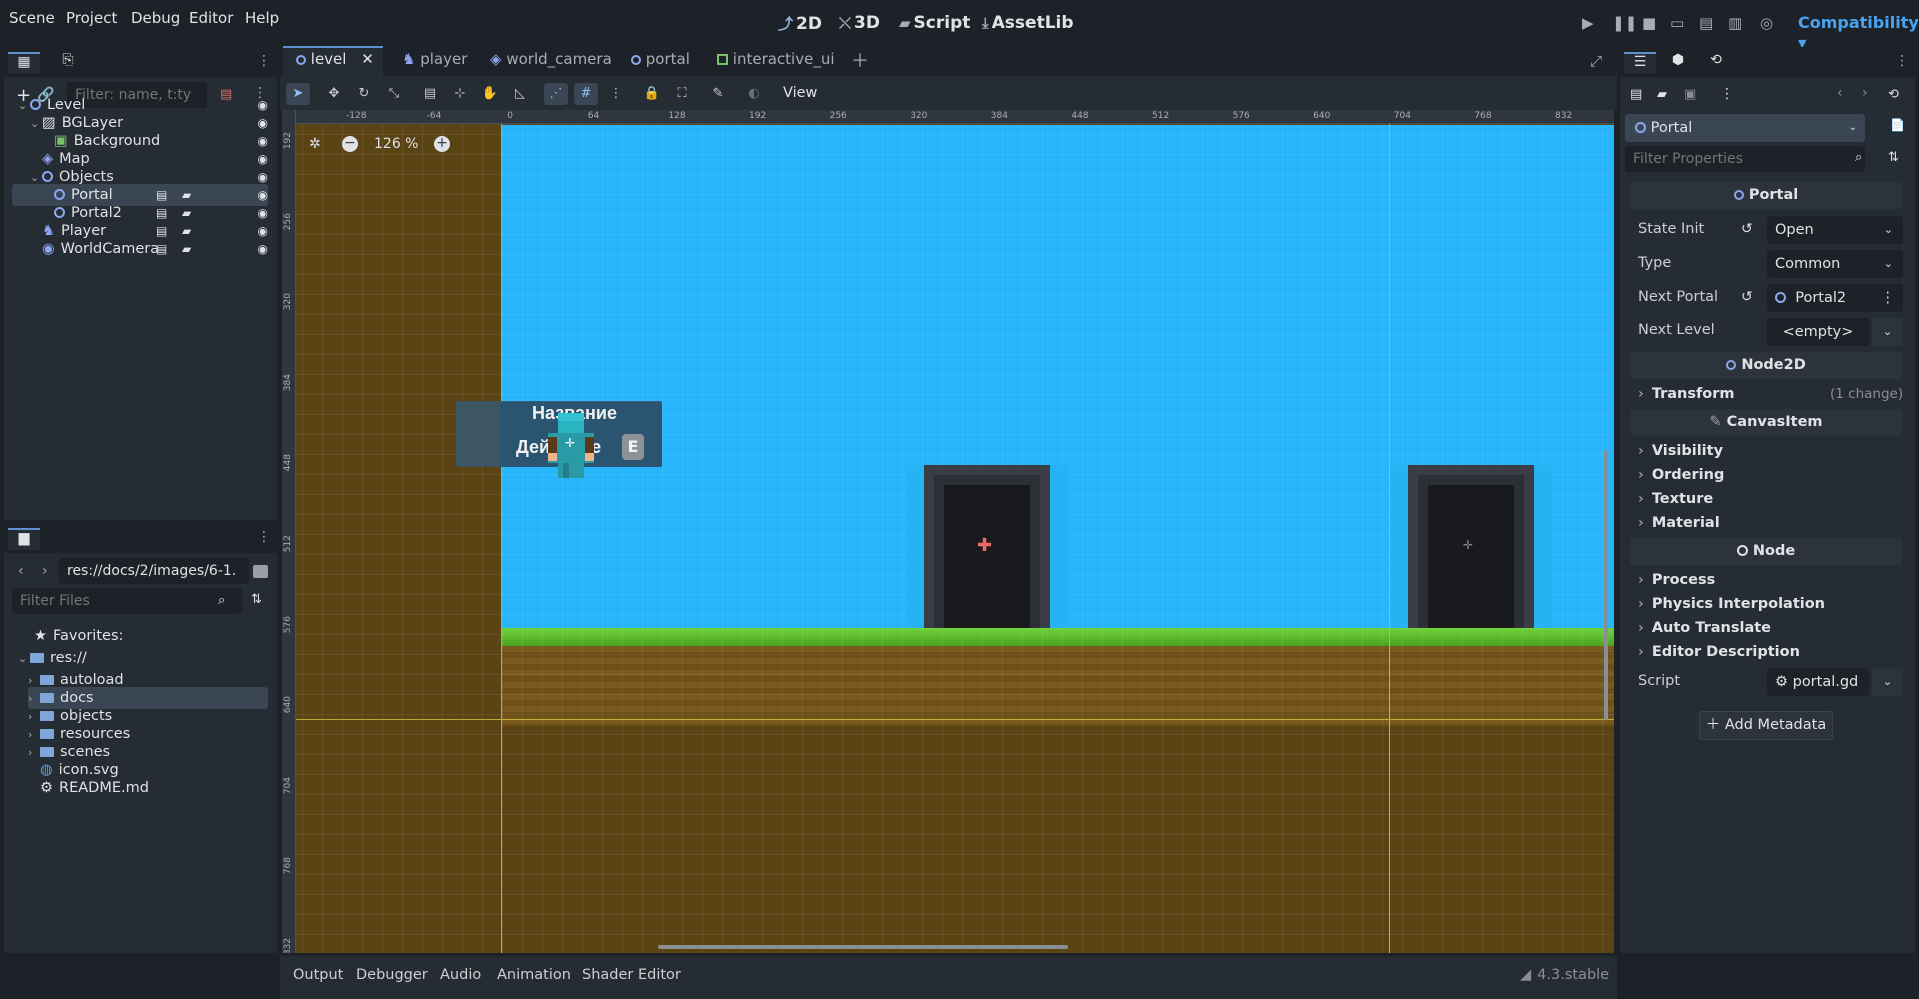 This screenshot has height=999, width=1919. Describe the element at coordinates (318, 975) in the screenshot. I see `bottom-tab-output: Output` at that location.